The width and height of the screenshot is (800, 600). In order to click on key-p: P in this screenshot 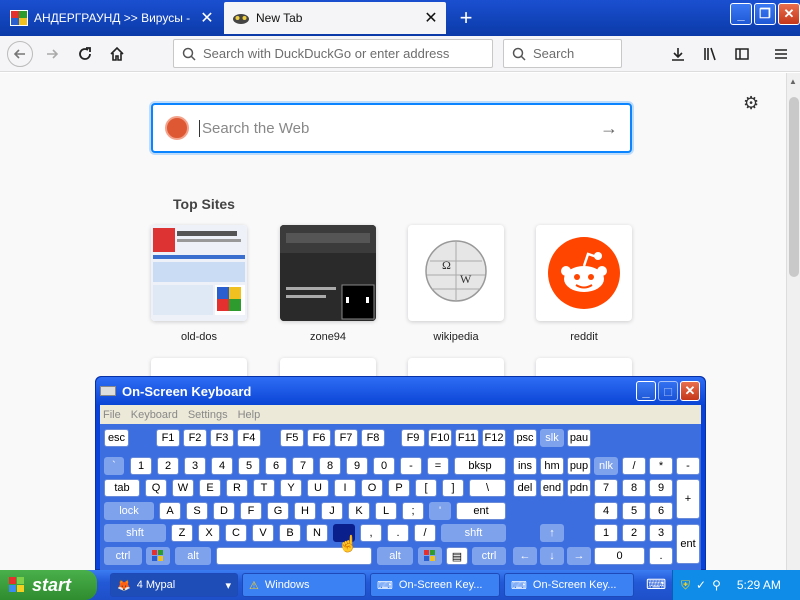, I will do `click(399, 488)`.